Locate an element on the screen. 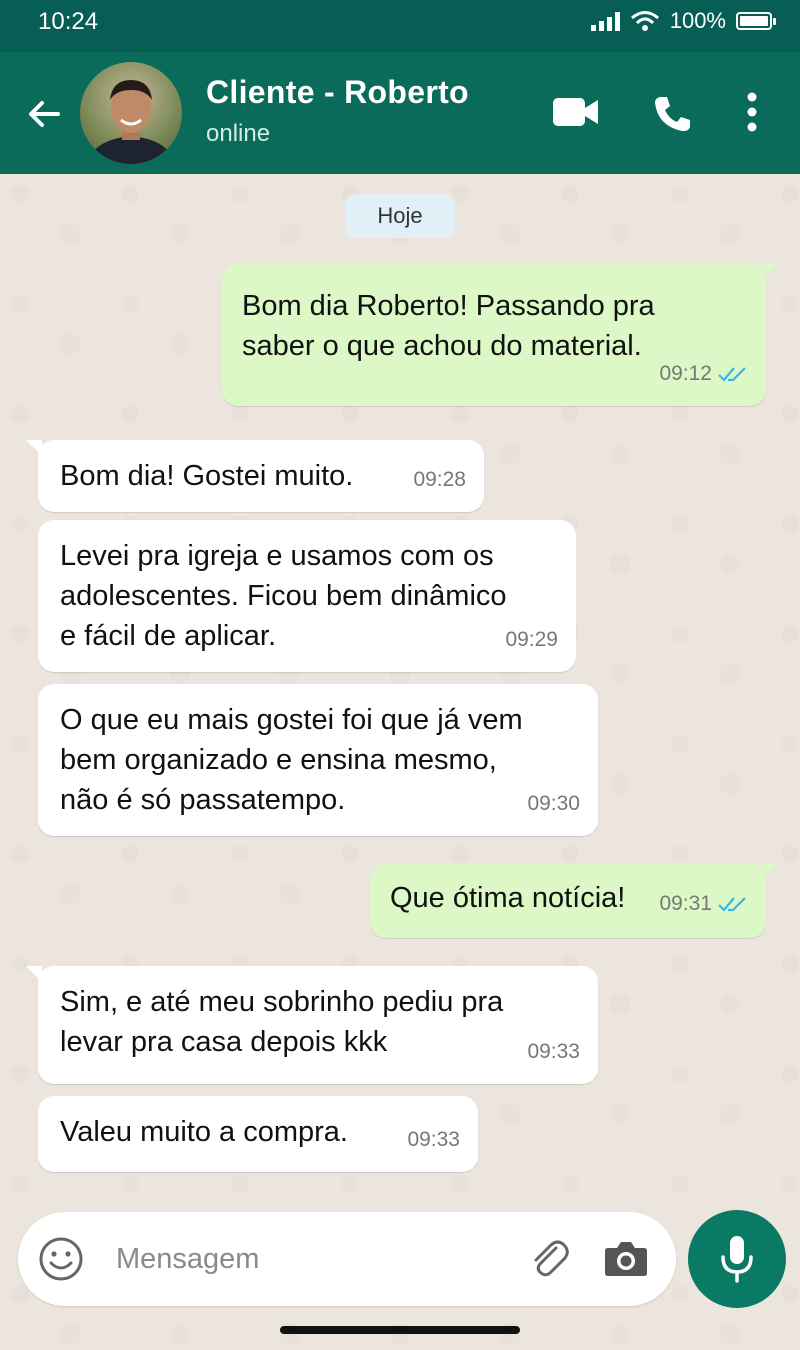  emoji-icon is located at coordinates (61, 1259).